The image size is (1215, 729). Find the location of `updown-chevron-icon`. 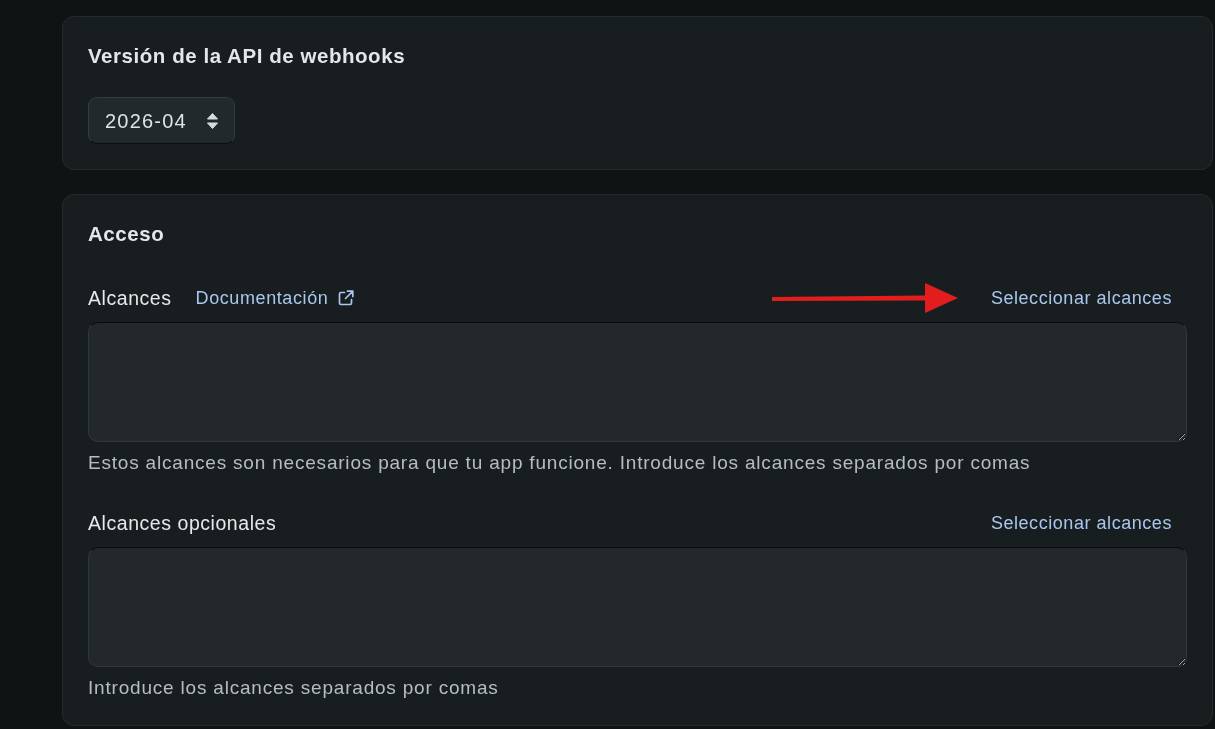

updown-chevron-icon is located at coordinates (212, 120).